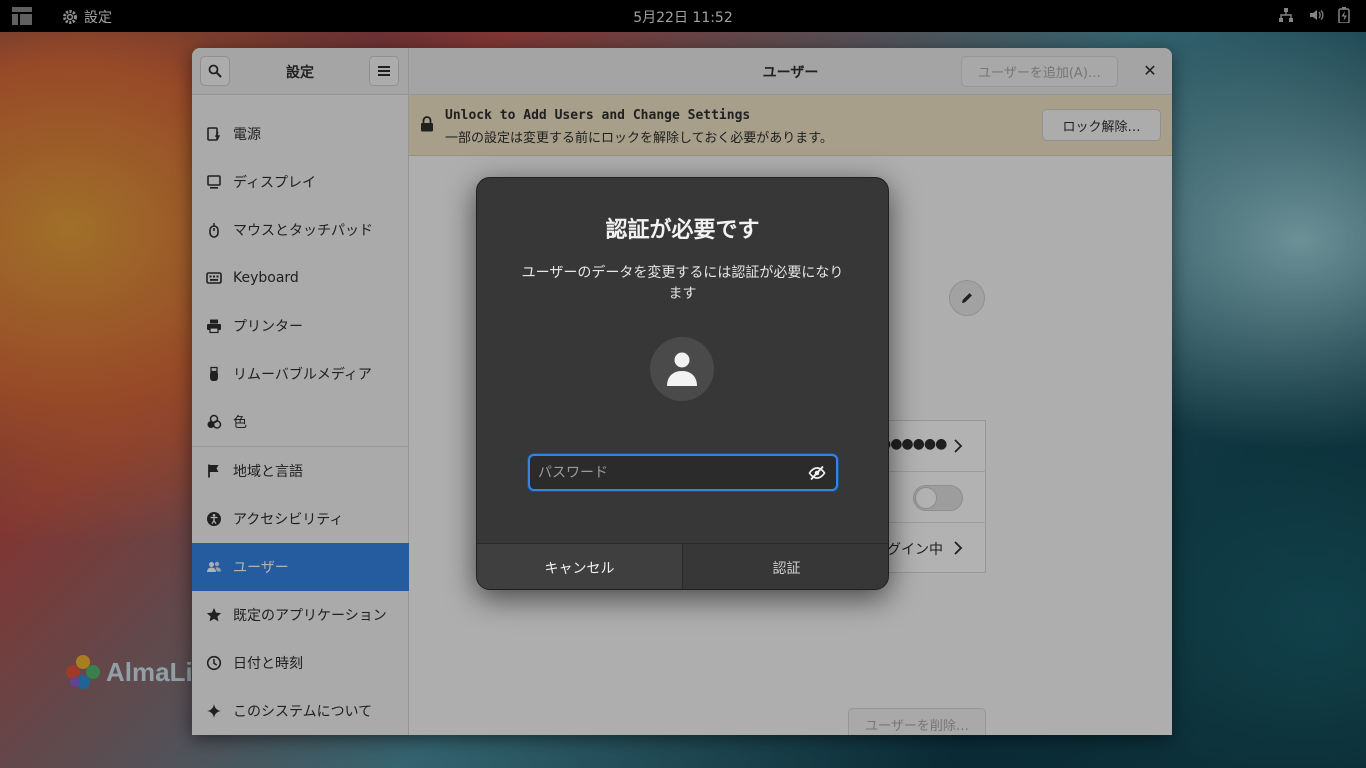 The width and height of the screenshot is (1366, 768). Describe the element at coordinates (785, 566) in the screenshot. I see `authenticate-button: 認証` at that location.